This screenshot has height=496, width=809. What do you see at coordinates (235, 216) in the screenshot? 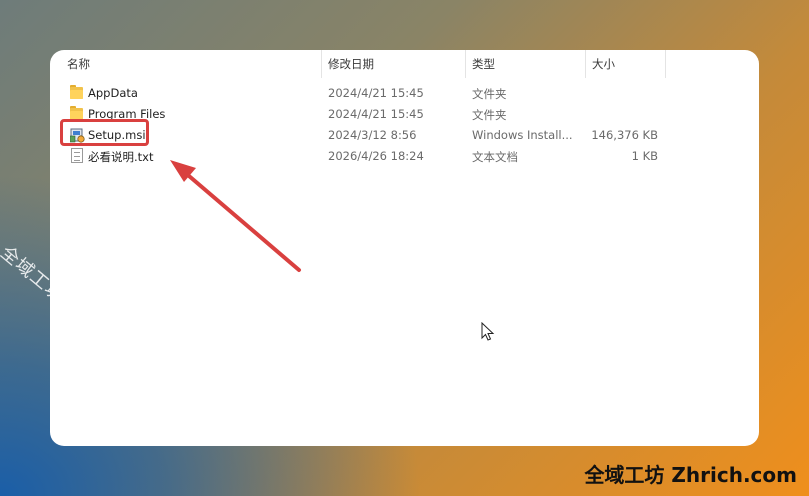
I see `pointer-arrow-icon` at bounding box center [235, 216].